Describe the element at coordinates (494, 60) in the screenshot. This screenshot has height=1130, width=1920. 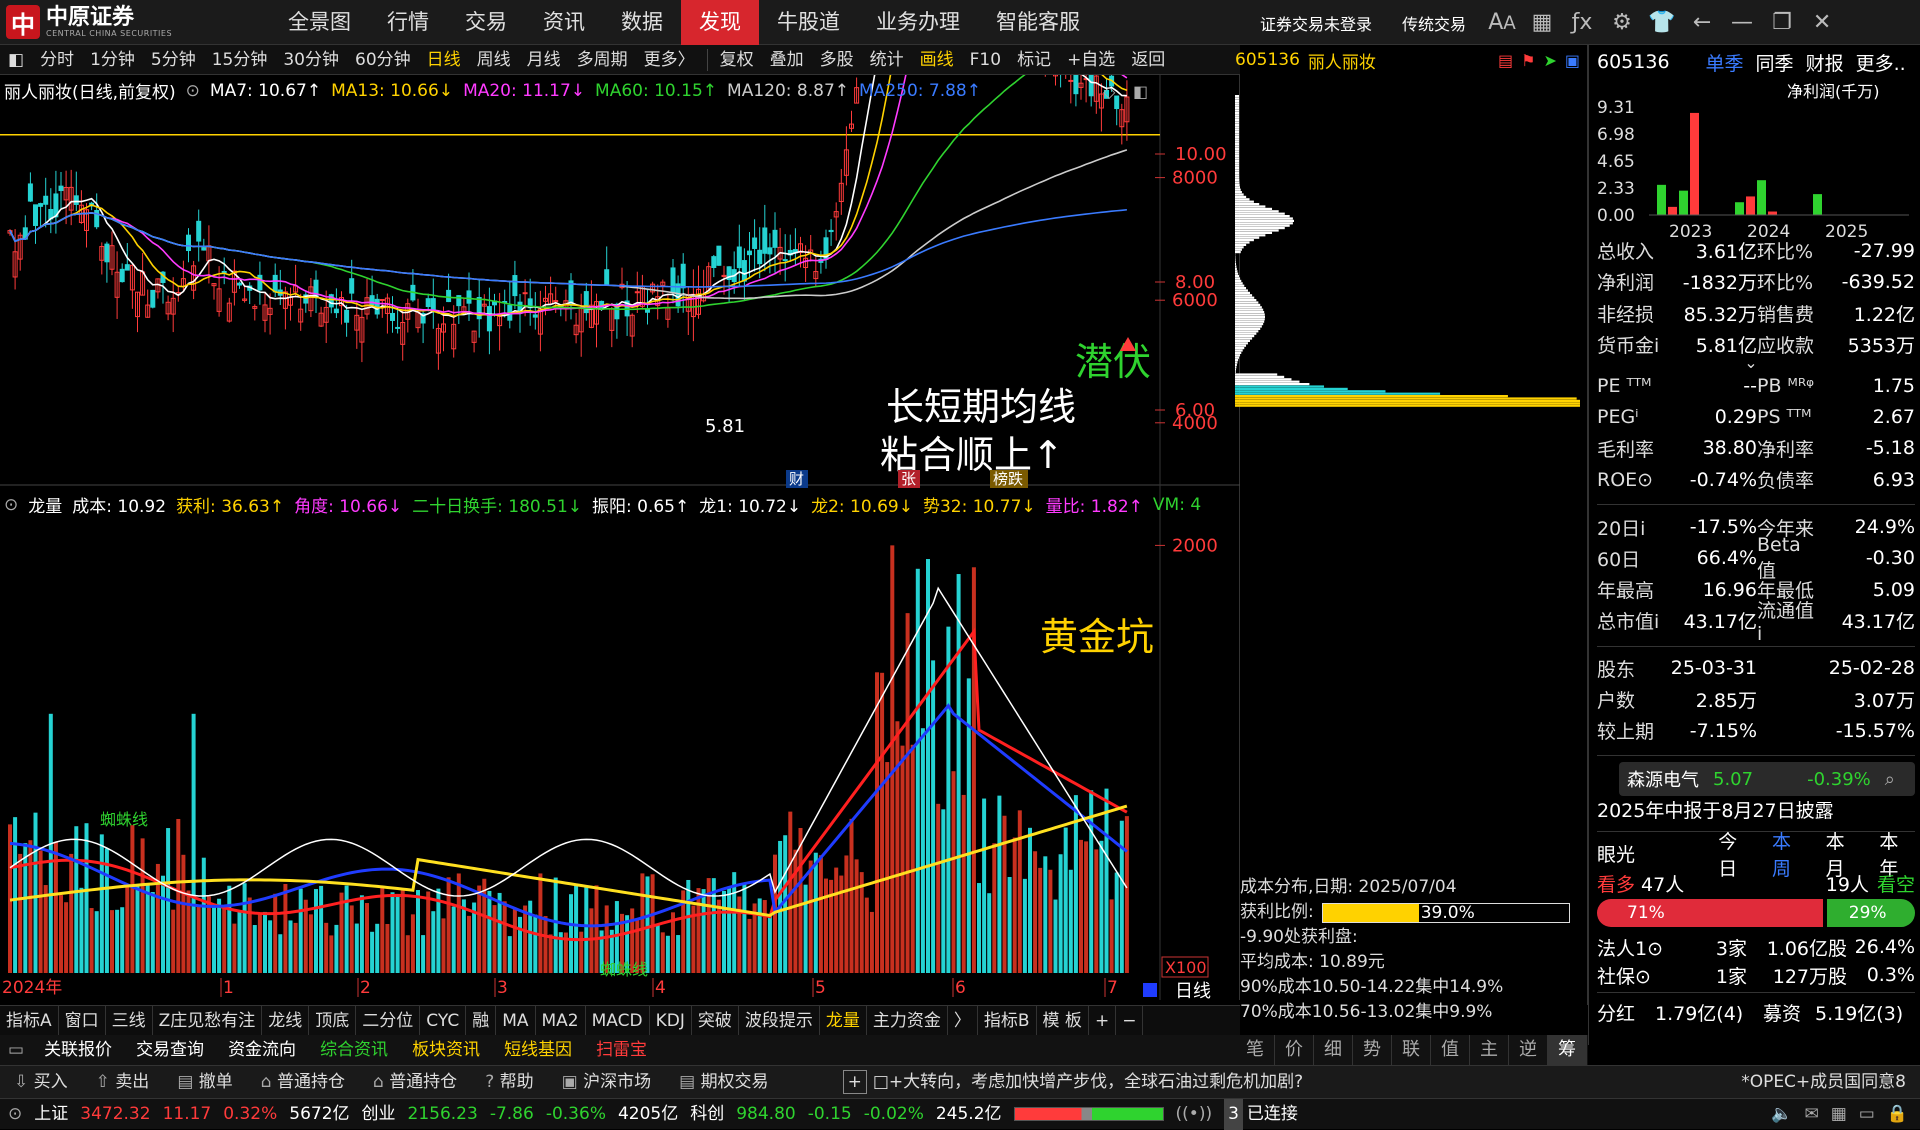
I see `period-tab: 周线` at that location.